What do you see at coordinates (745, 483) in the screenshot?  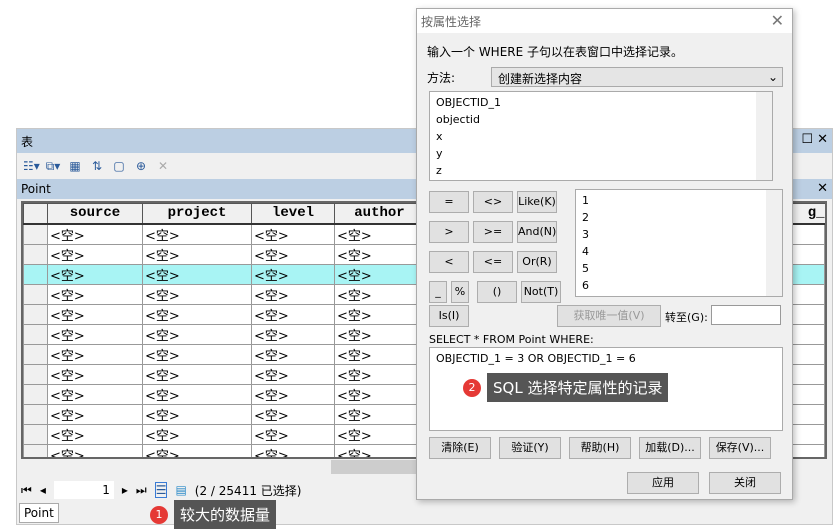 I see `close-button: 关闭` at bounding box center [745, 483].